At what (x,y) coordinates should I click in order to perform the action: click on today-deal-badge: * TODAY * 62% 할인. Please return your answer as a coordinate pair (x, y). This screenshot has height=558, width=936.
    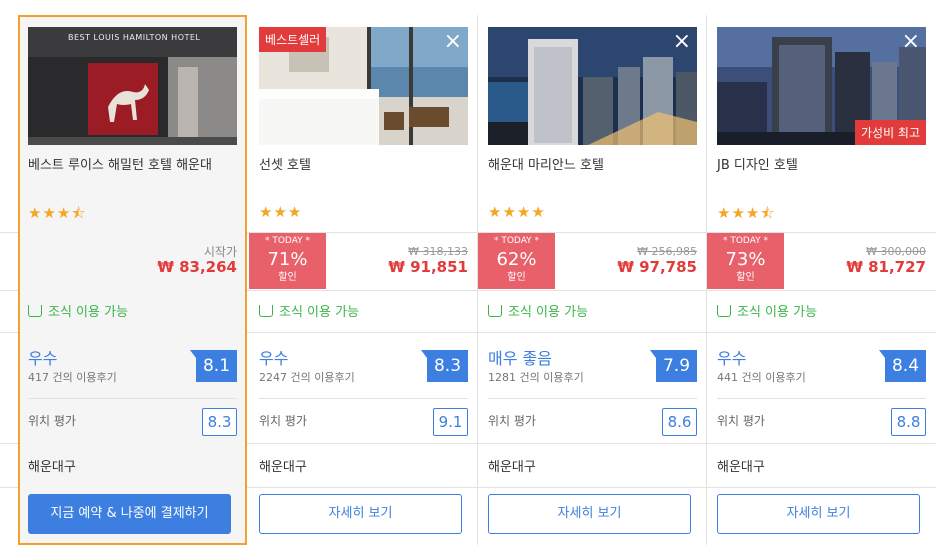
    Looking at the image, I should click on (516, 261).